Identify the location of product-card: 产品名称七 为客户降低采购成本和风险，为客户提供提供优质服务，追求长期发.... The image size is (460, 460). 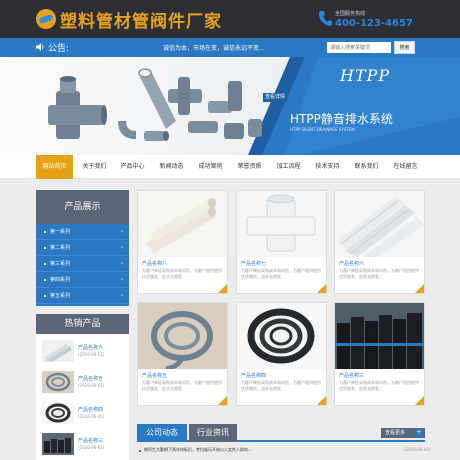
(281, 242).